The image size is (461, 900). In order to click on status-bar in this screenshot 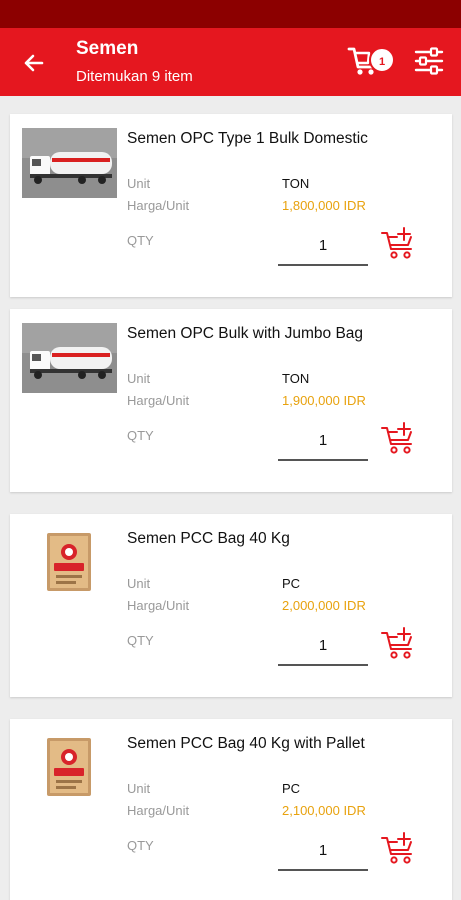, I will do `click(230, 14)`.